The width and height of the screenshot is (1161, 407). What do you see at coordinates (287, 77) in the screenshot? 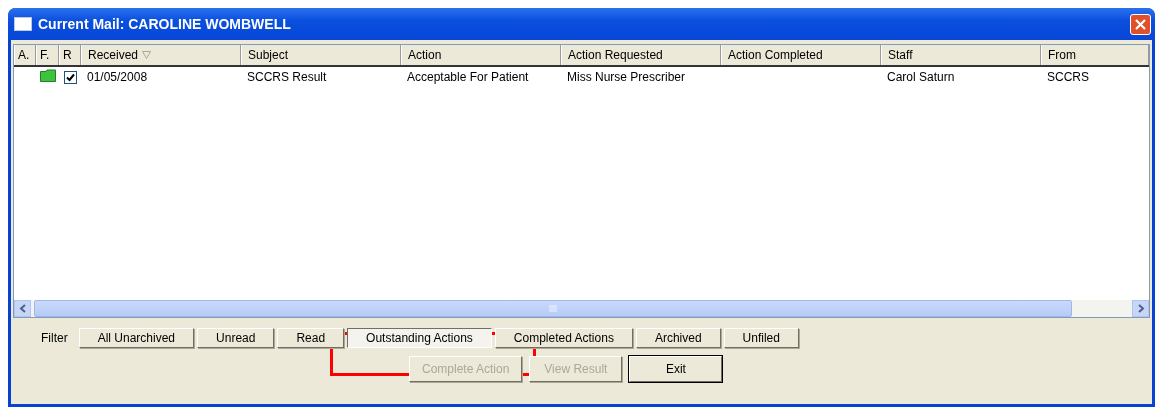
I see `table-cell: SCCRS Result` at bounding box center [287, 77].